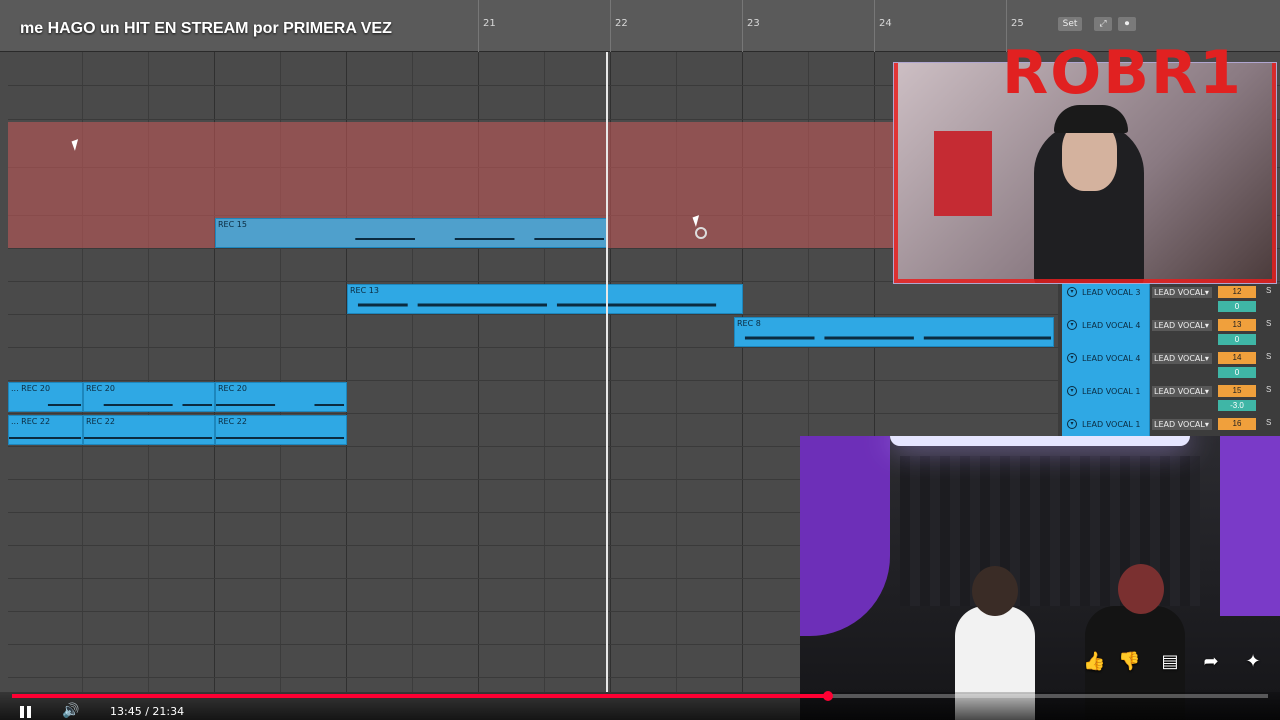  I want to click on video-title: me HAGO un HIT EN STREAM por PRIMERA VEZ, so click(206, 28).